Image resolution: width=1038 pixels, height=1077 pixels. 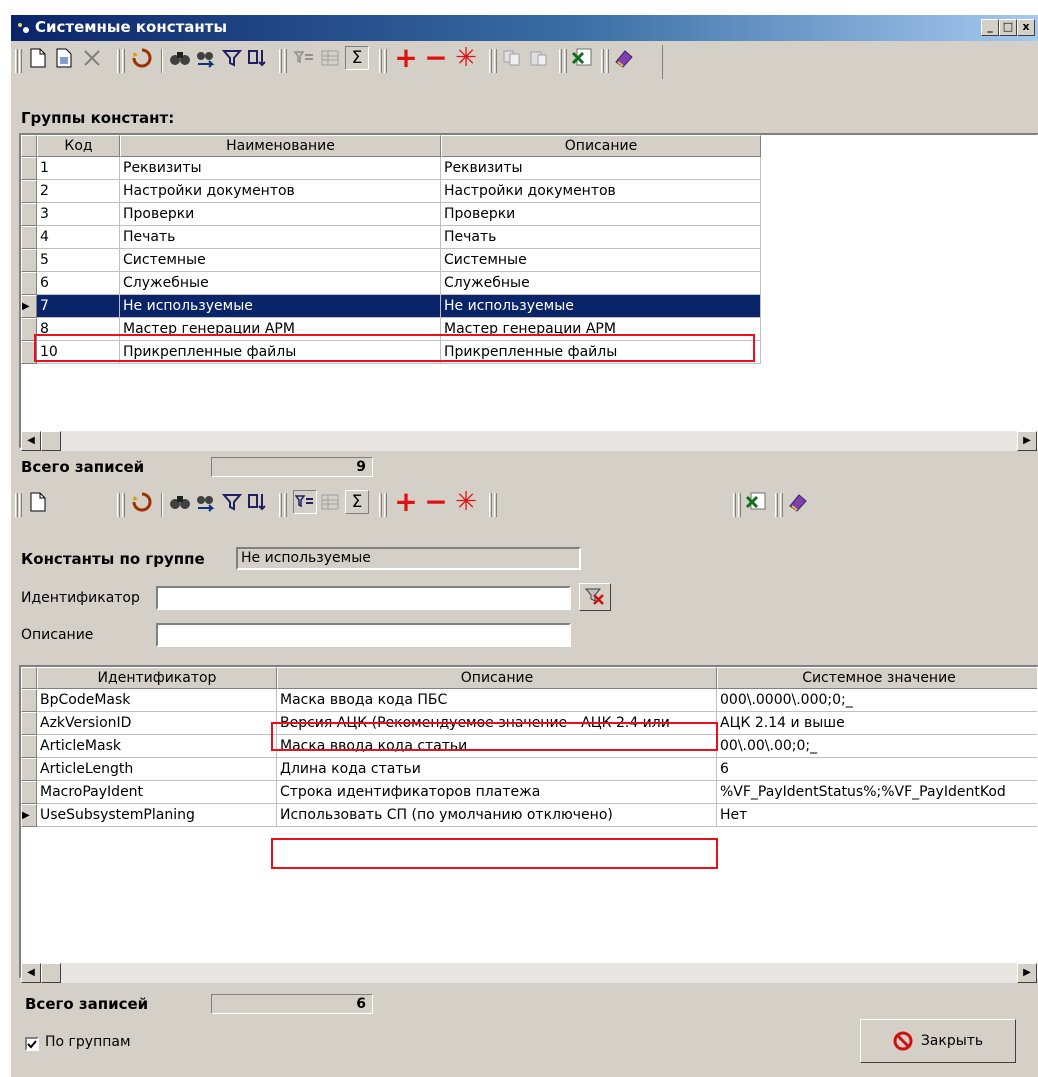 What do you see at coordinates (363, 598) in the screenshot?
I see `identifier-filter-input` at bounding box center [363, 598].